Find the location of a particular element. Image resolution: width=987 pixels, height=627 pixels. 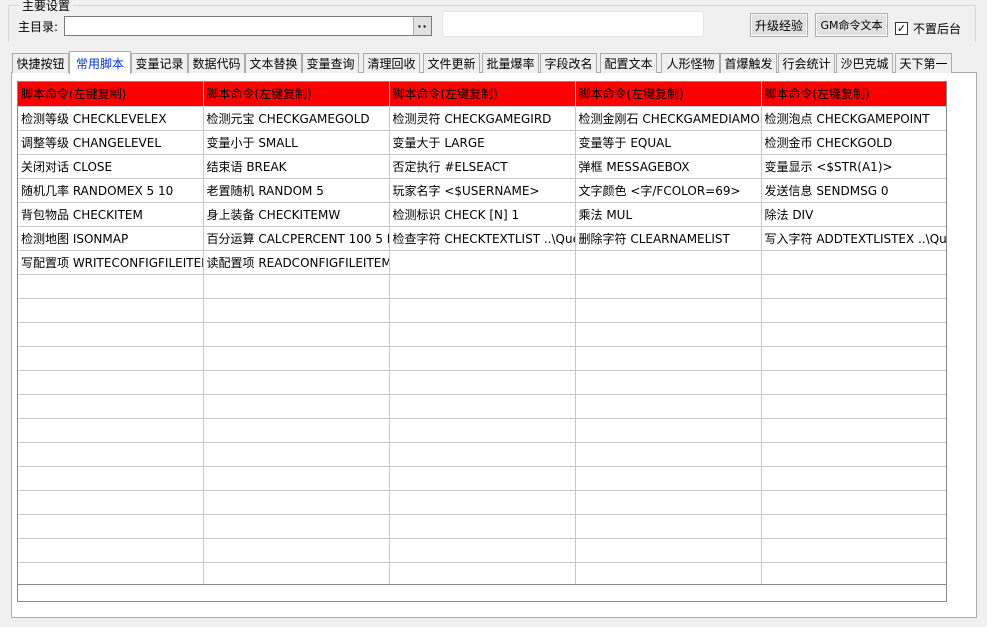

command-cell: 结束语 BREAK is located at coordinates (296, 166).